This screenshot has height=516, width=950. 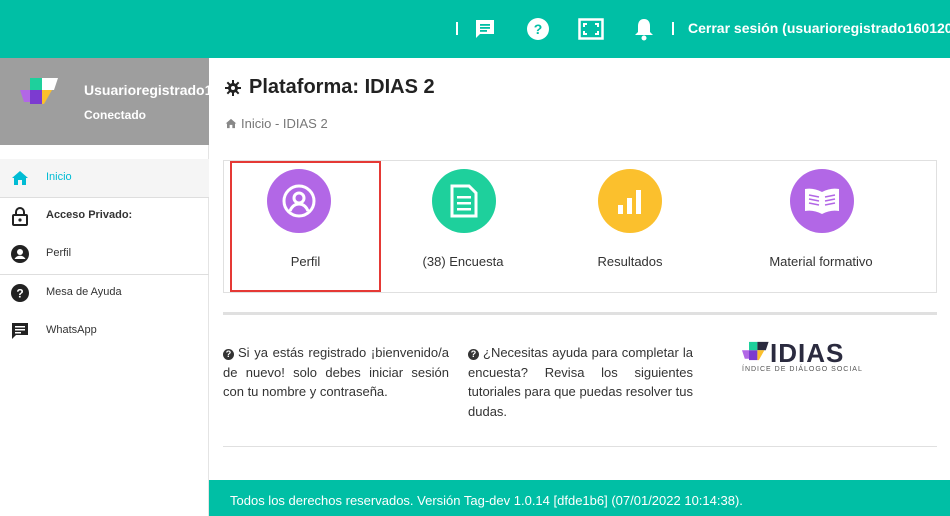 I want to click on page-title: Plataforma: IDIAS 2, so click(x=330, y=87).